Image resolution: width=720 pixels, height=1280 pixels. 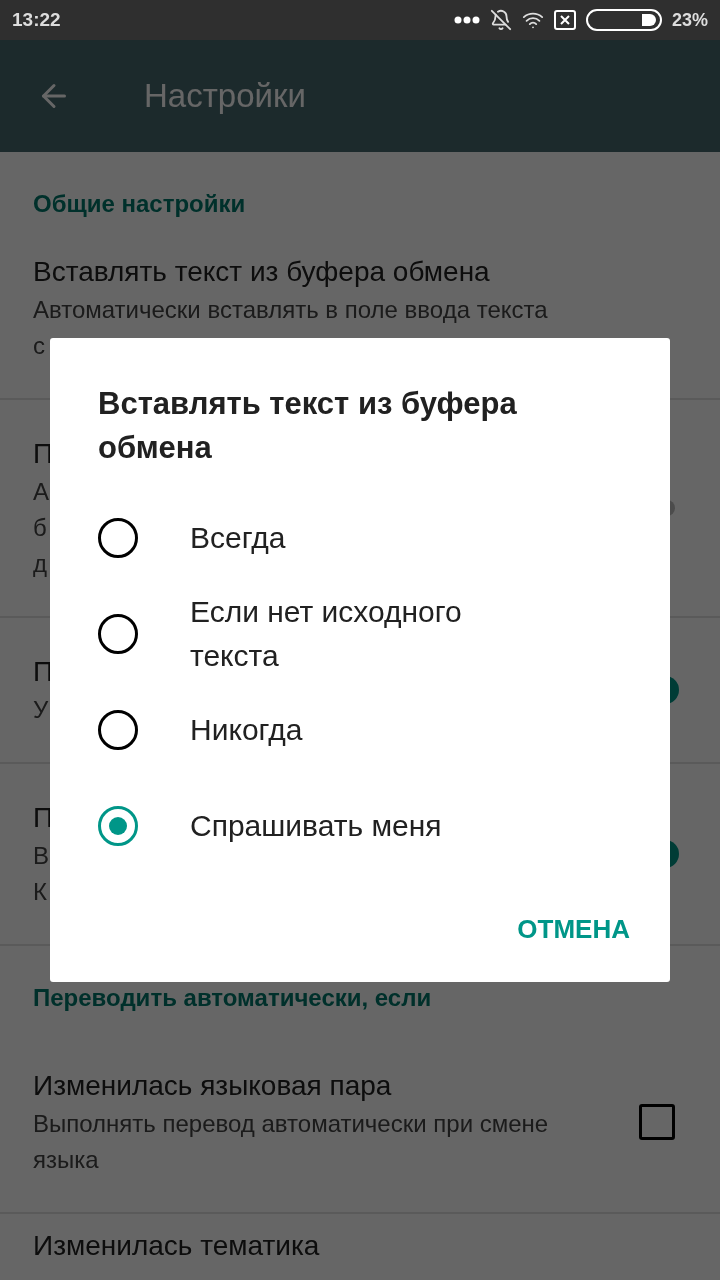 I want to click on bell-off-icon, so click(x=500, y=20).